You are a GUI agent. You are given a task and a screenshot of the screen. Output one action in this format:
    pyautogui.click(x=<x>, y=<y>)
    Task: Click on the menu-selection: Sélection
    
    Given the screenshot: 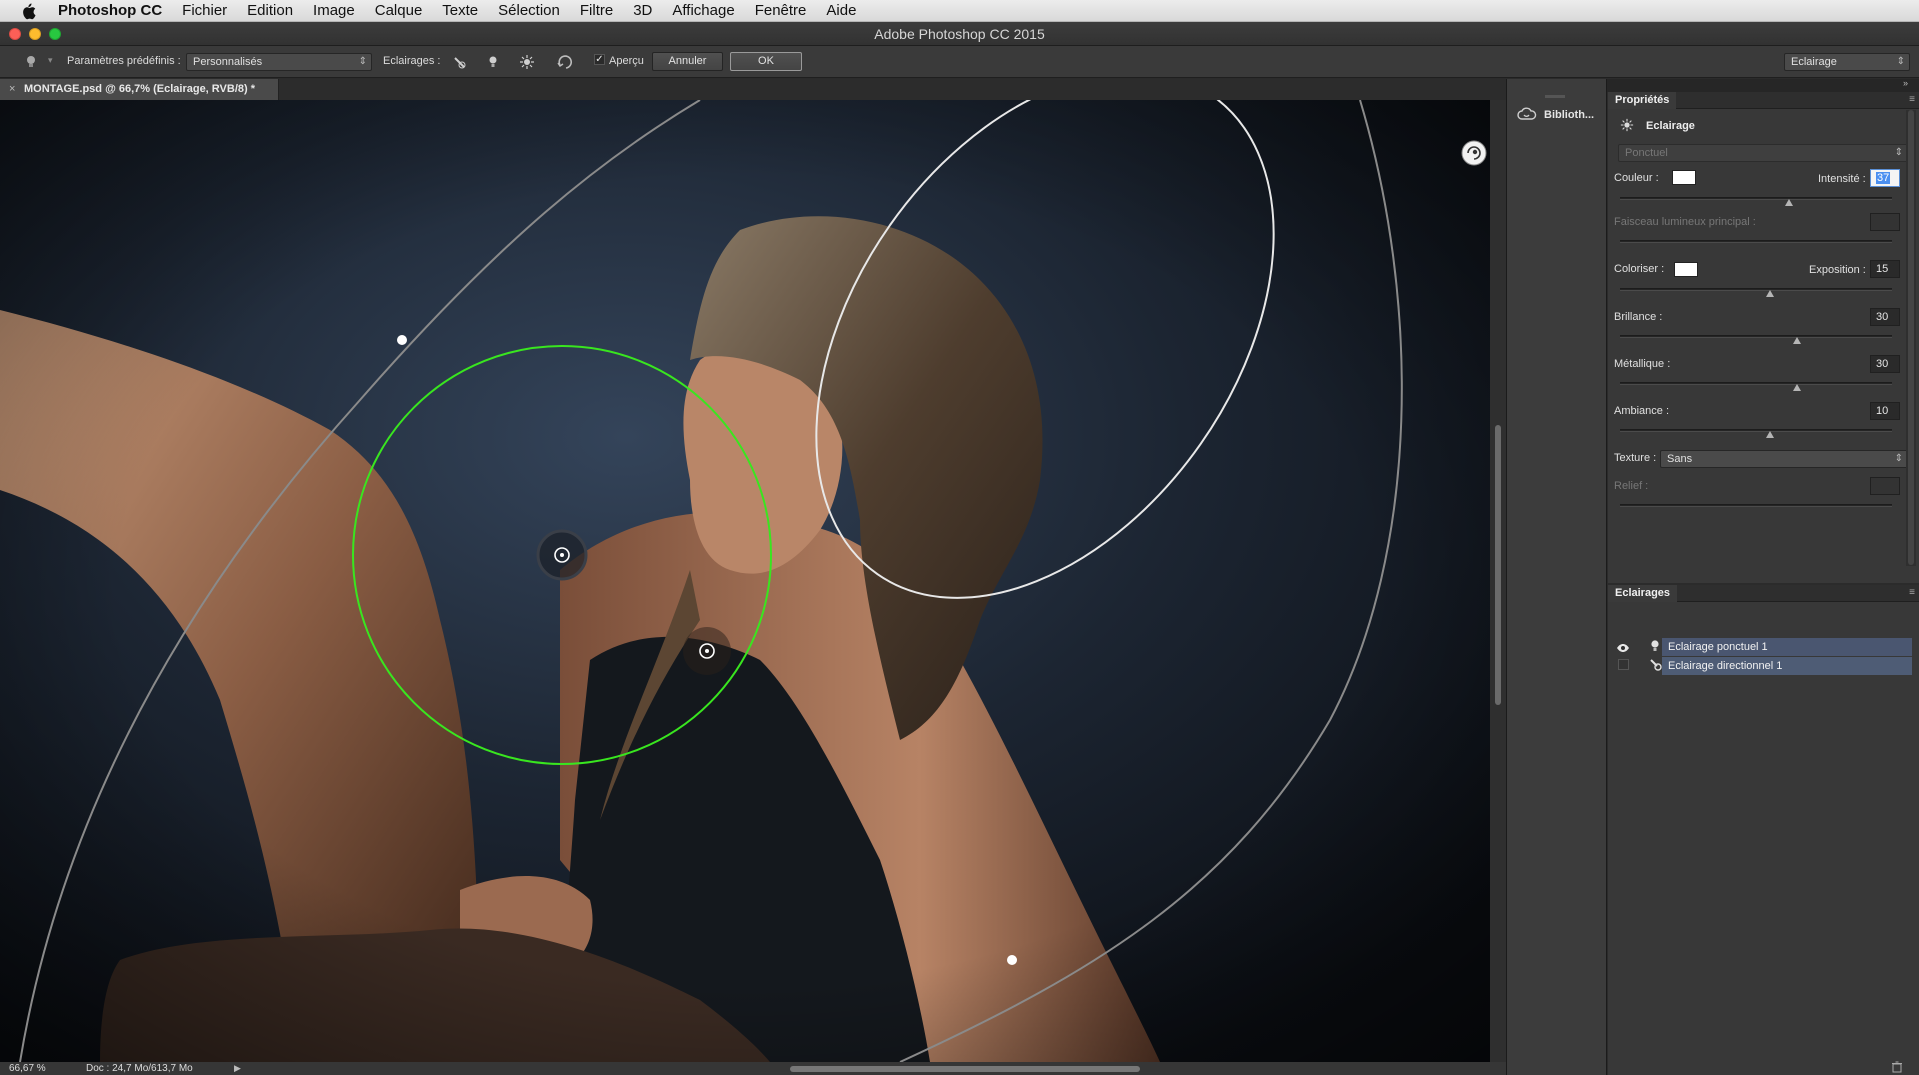 What is the action you would take?
    pyautogui.click(x=529, y=10)
    